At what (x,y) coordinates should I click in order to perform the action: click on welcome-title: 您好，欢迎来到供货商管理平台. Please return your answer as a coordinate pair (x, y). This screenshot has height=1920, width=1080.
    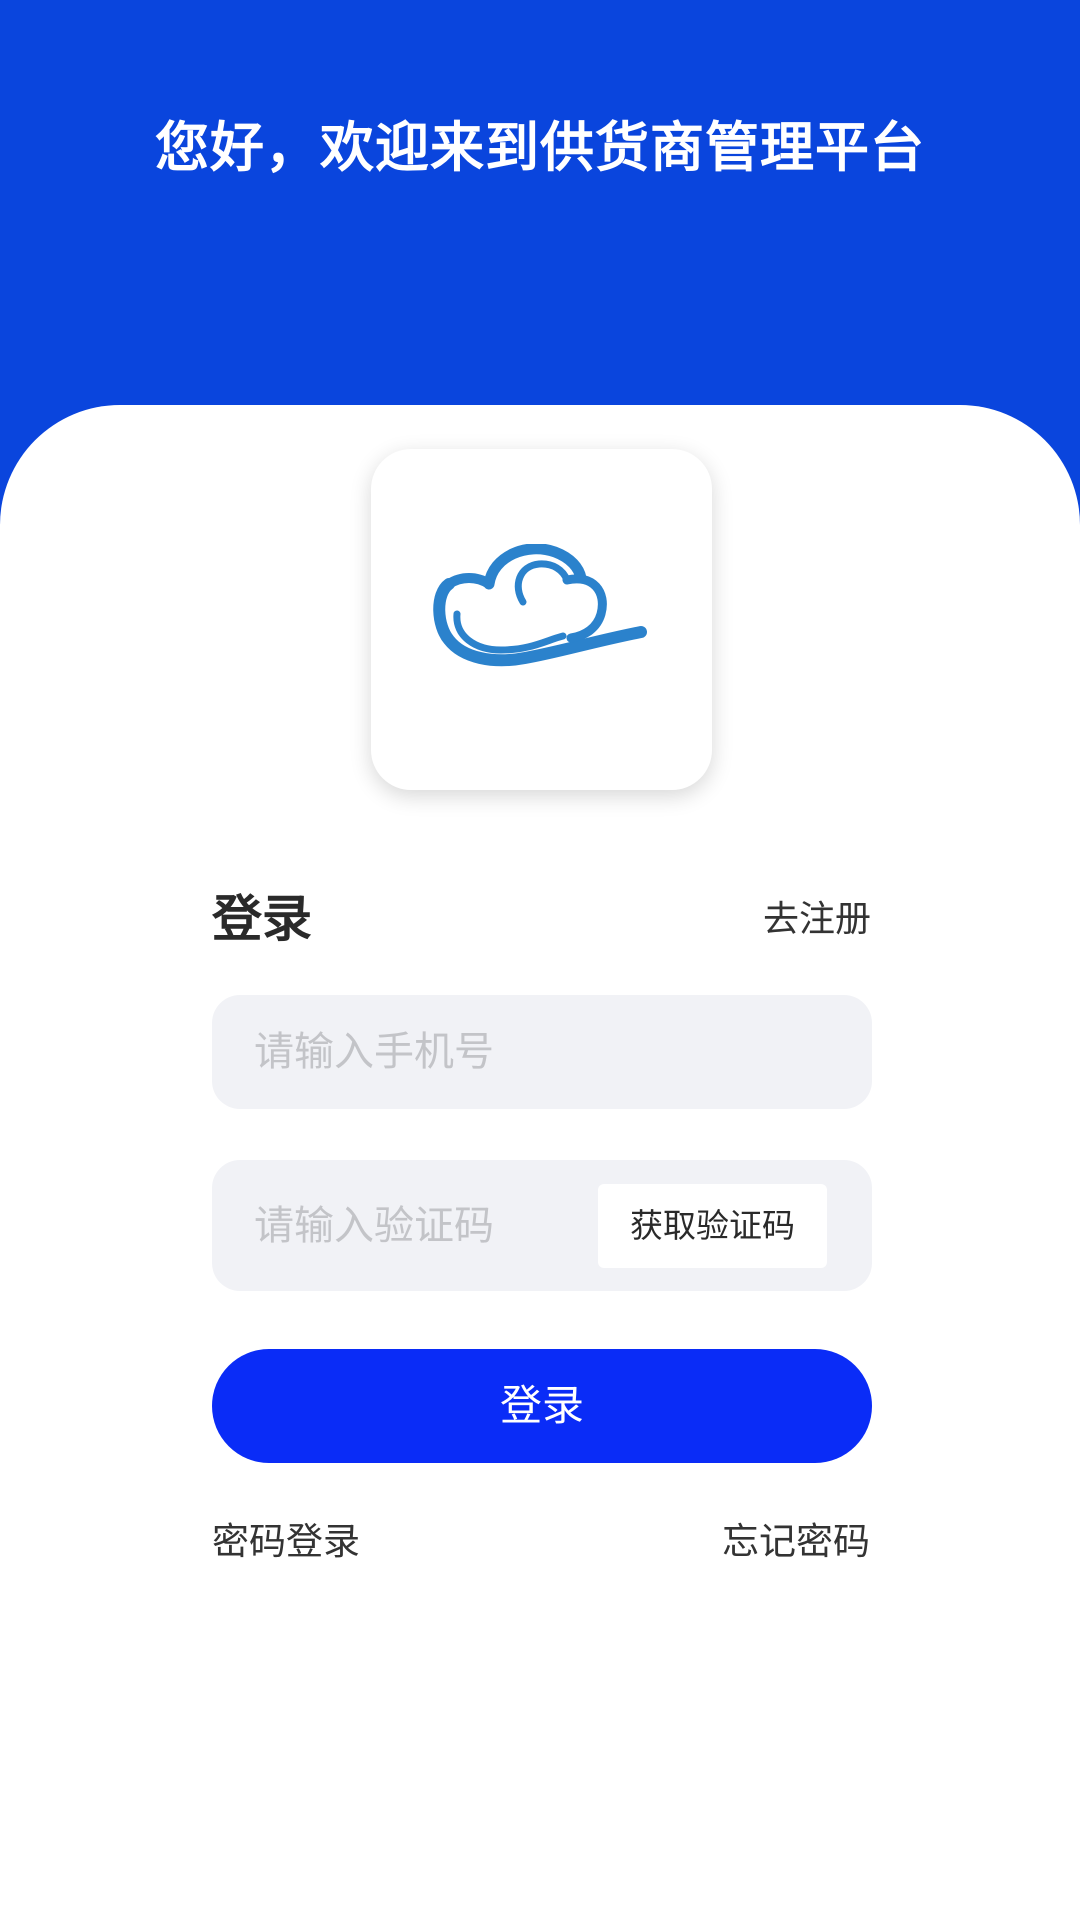
    Looking at the image, I should click on (540, 147).